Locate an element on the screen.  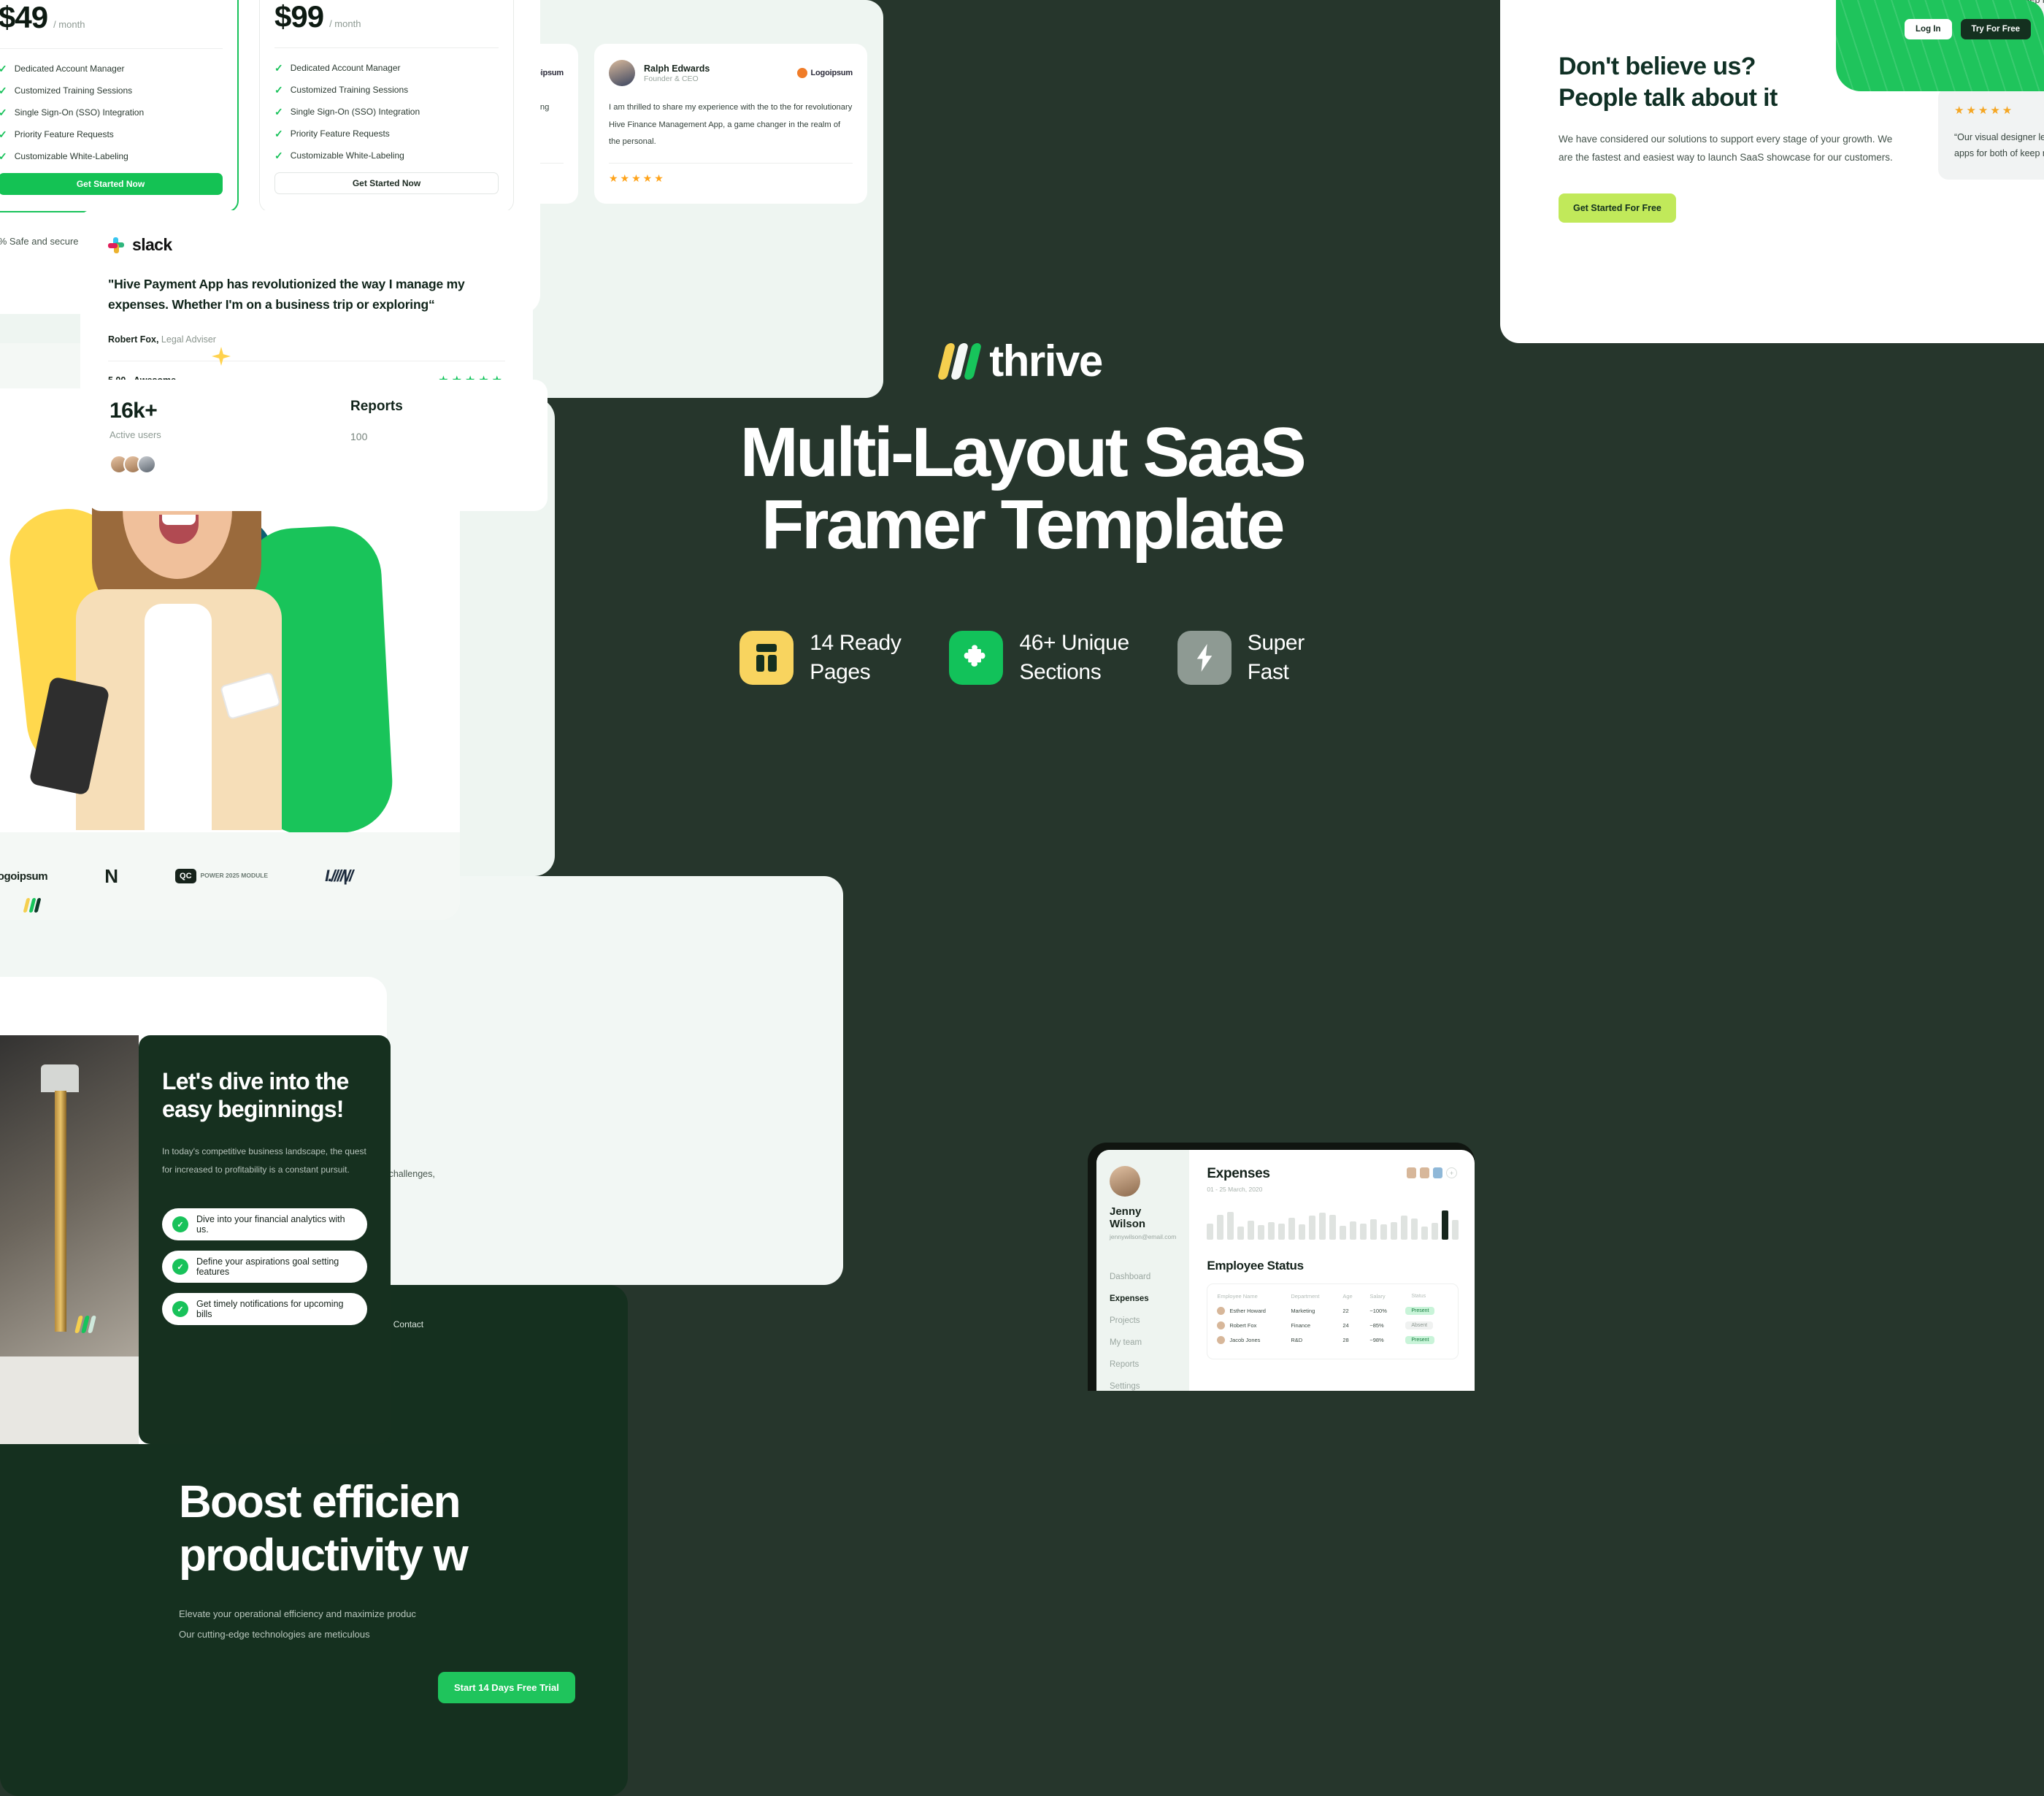
sidebar-item-expenses: Expenses is located at coordinates (1143, 1298).